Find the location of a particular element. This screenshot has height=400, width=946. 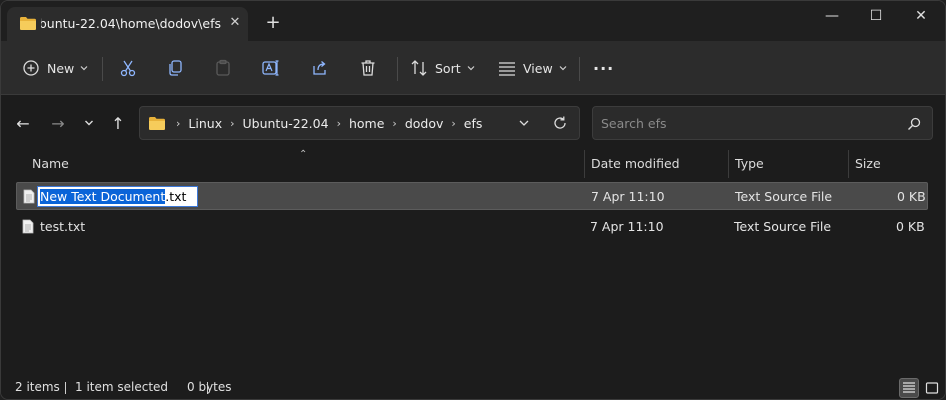

rename-button is located at coordinates (271, 68).